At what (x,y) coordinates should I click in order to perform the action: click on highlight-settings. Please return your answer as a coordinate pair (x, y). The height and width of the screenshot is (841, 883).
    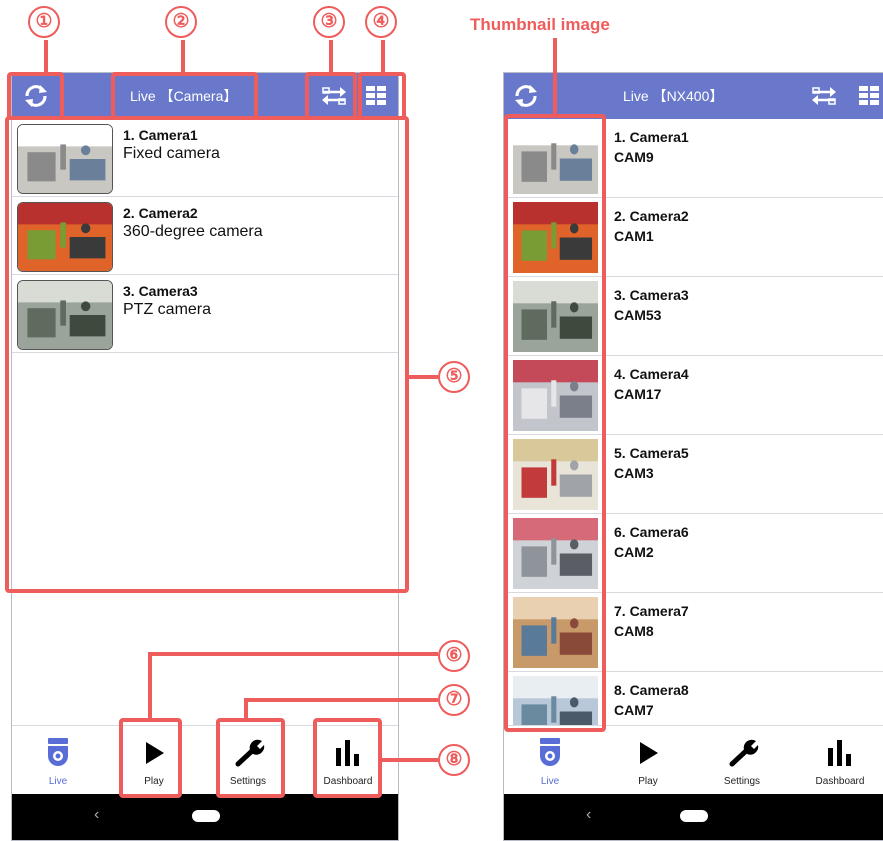
    Looking at the image, I should click on (250, 758).